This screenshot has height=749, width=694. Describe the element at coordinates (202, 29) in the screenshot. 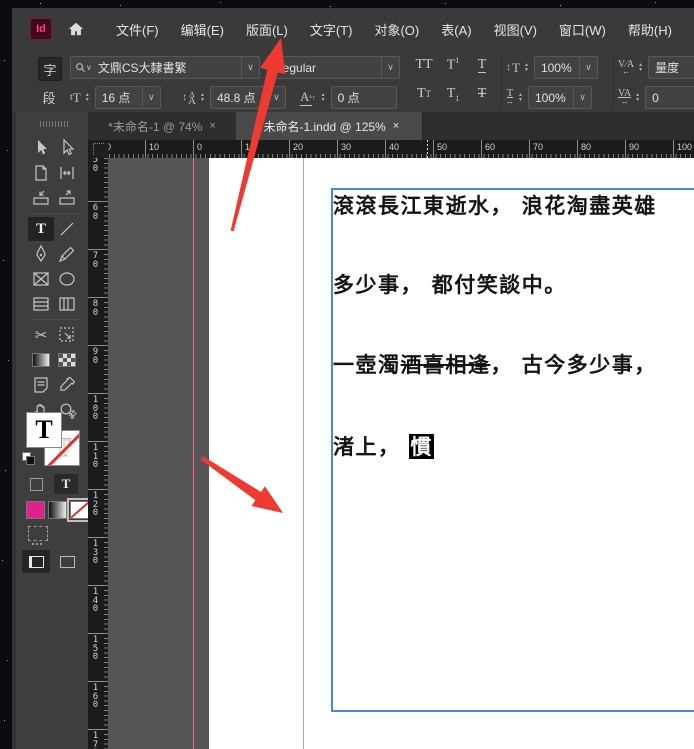

I see `menu-e: 编辑(E)` at that location.